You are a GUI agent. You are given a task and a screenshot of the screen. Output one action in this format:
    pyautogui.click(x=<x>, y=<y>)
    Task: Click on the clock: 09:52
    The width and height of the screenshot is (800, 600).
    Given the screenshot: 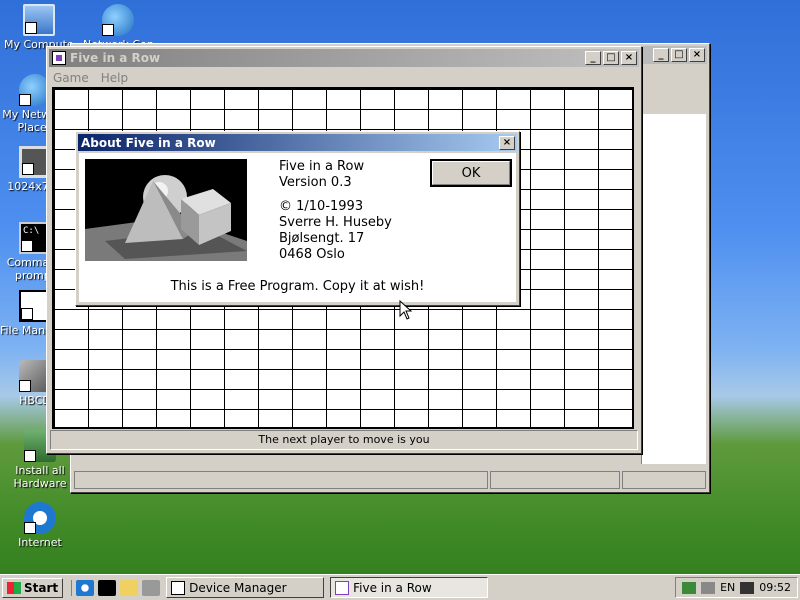 What is the action you would take?
    pyautogui.click(x=775, y=587)
    